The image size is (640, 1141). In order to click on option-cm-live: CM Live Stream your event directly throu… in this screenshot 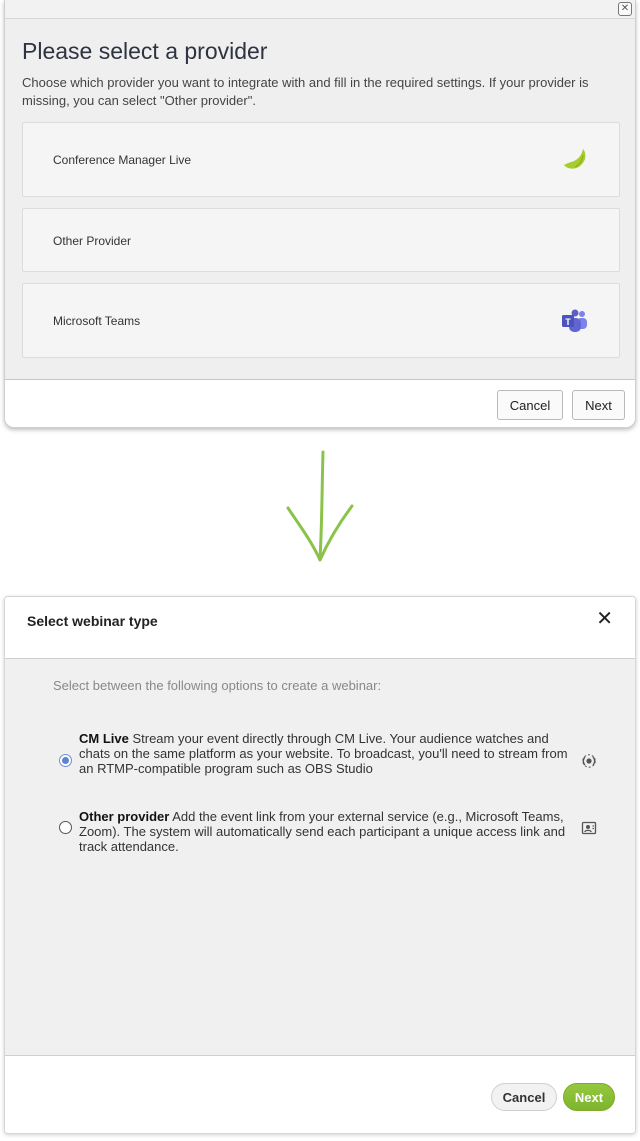, I will do `click(327, 762)`.